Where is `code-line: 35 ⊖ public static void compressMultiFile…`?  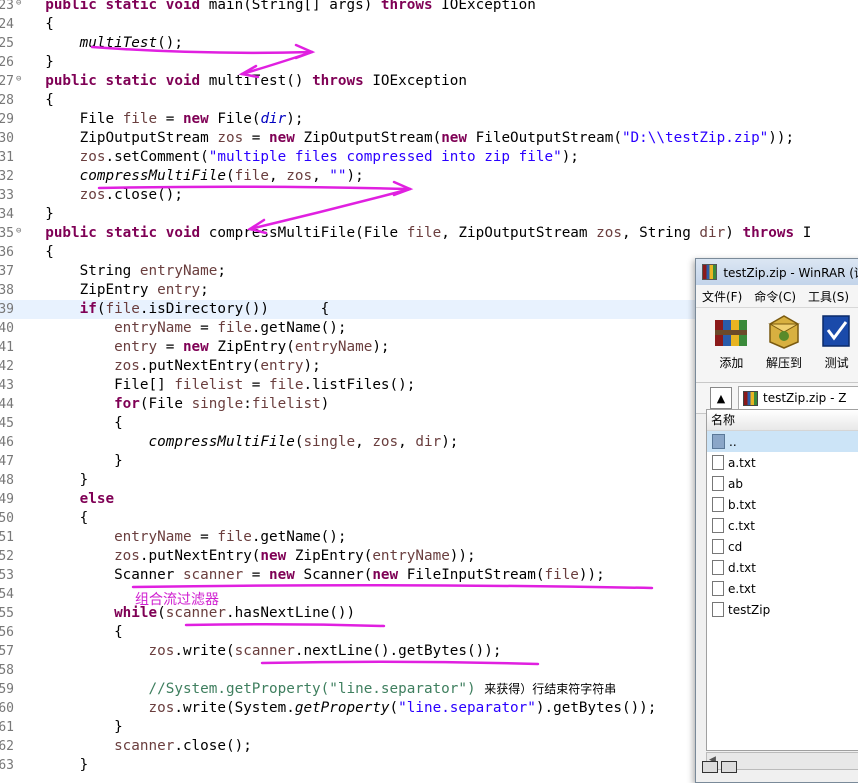 code-line: 35 ⊖ public static void compressMultiFile… is located at coordinates (429, 233).